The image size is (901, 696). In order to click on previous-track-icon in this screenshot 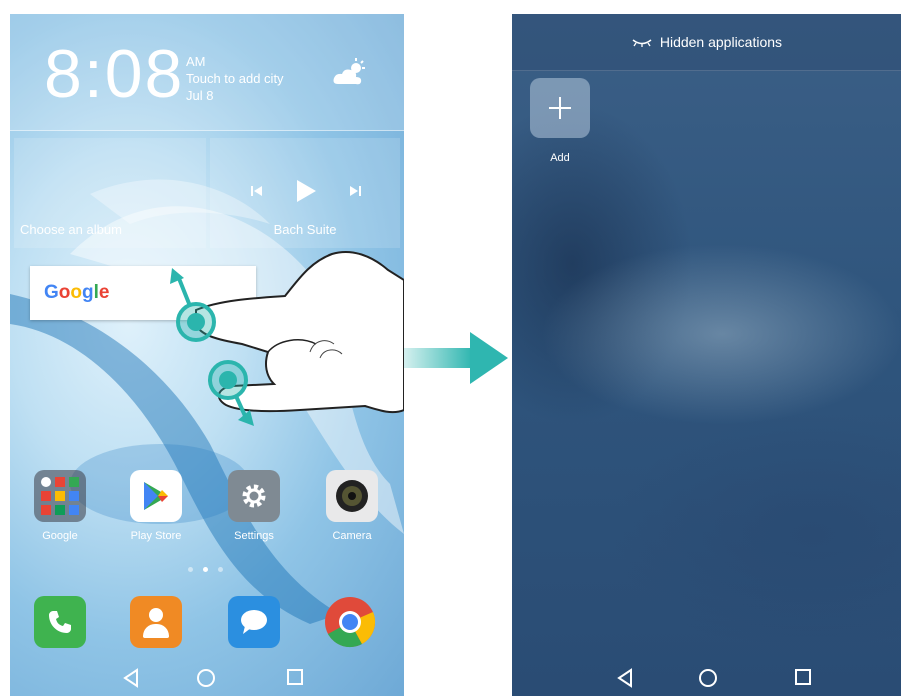, I will do `click(257, 191)`.